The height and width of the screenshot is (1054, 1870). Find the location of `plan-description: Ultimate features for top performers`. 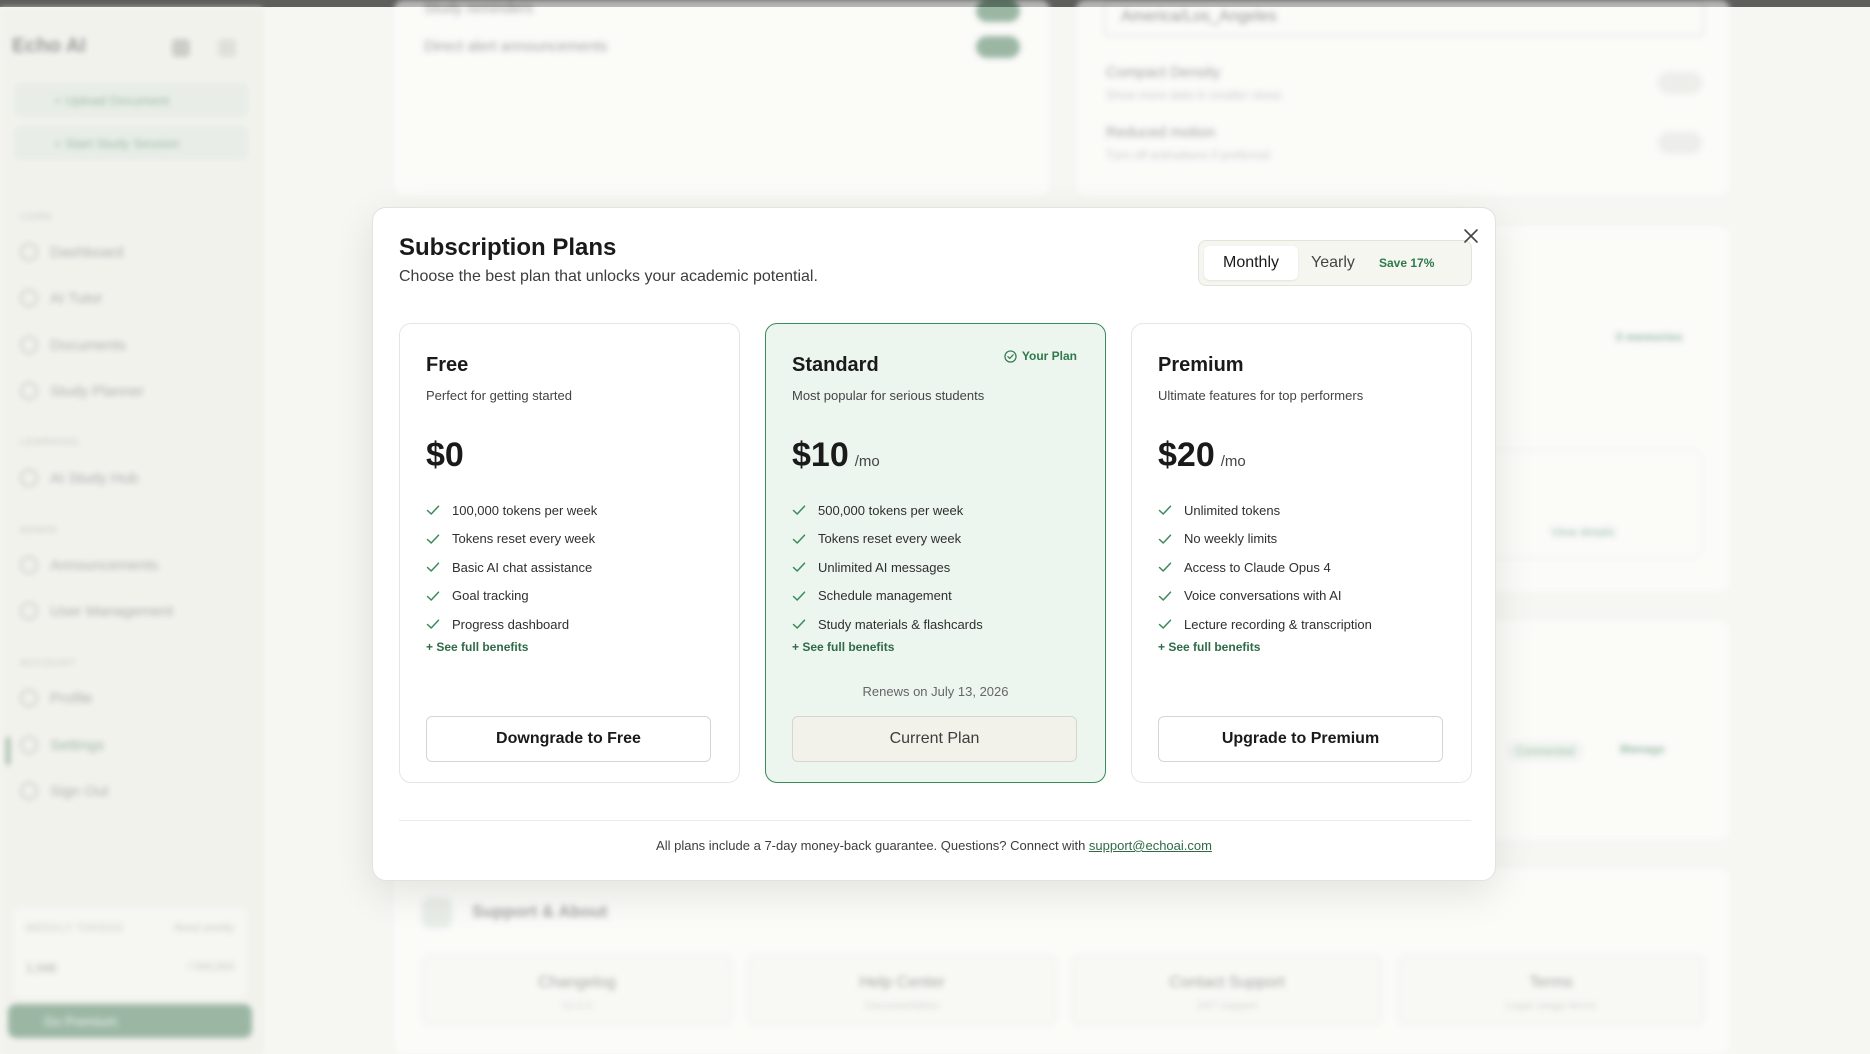

plan-description: Ultimate features for top performers is located at coordinates (1261, 395).